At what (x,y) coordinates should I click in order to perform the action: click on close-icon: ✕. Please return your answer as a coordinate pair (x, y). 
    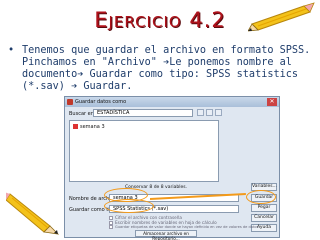
    Looking at the image, I should click on (272, 102).